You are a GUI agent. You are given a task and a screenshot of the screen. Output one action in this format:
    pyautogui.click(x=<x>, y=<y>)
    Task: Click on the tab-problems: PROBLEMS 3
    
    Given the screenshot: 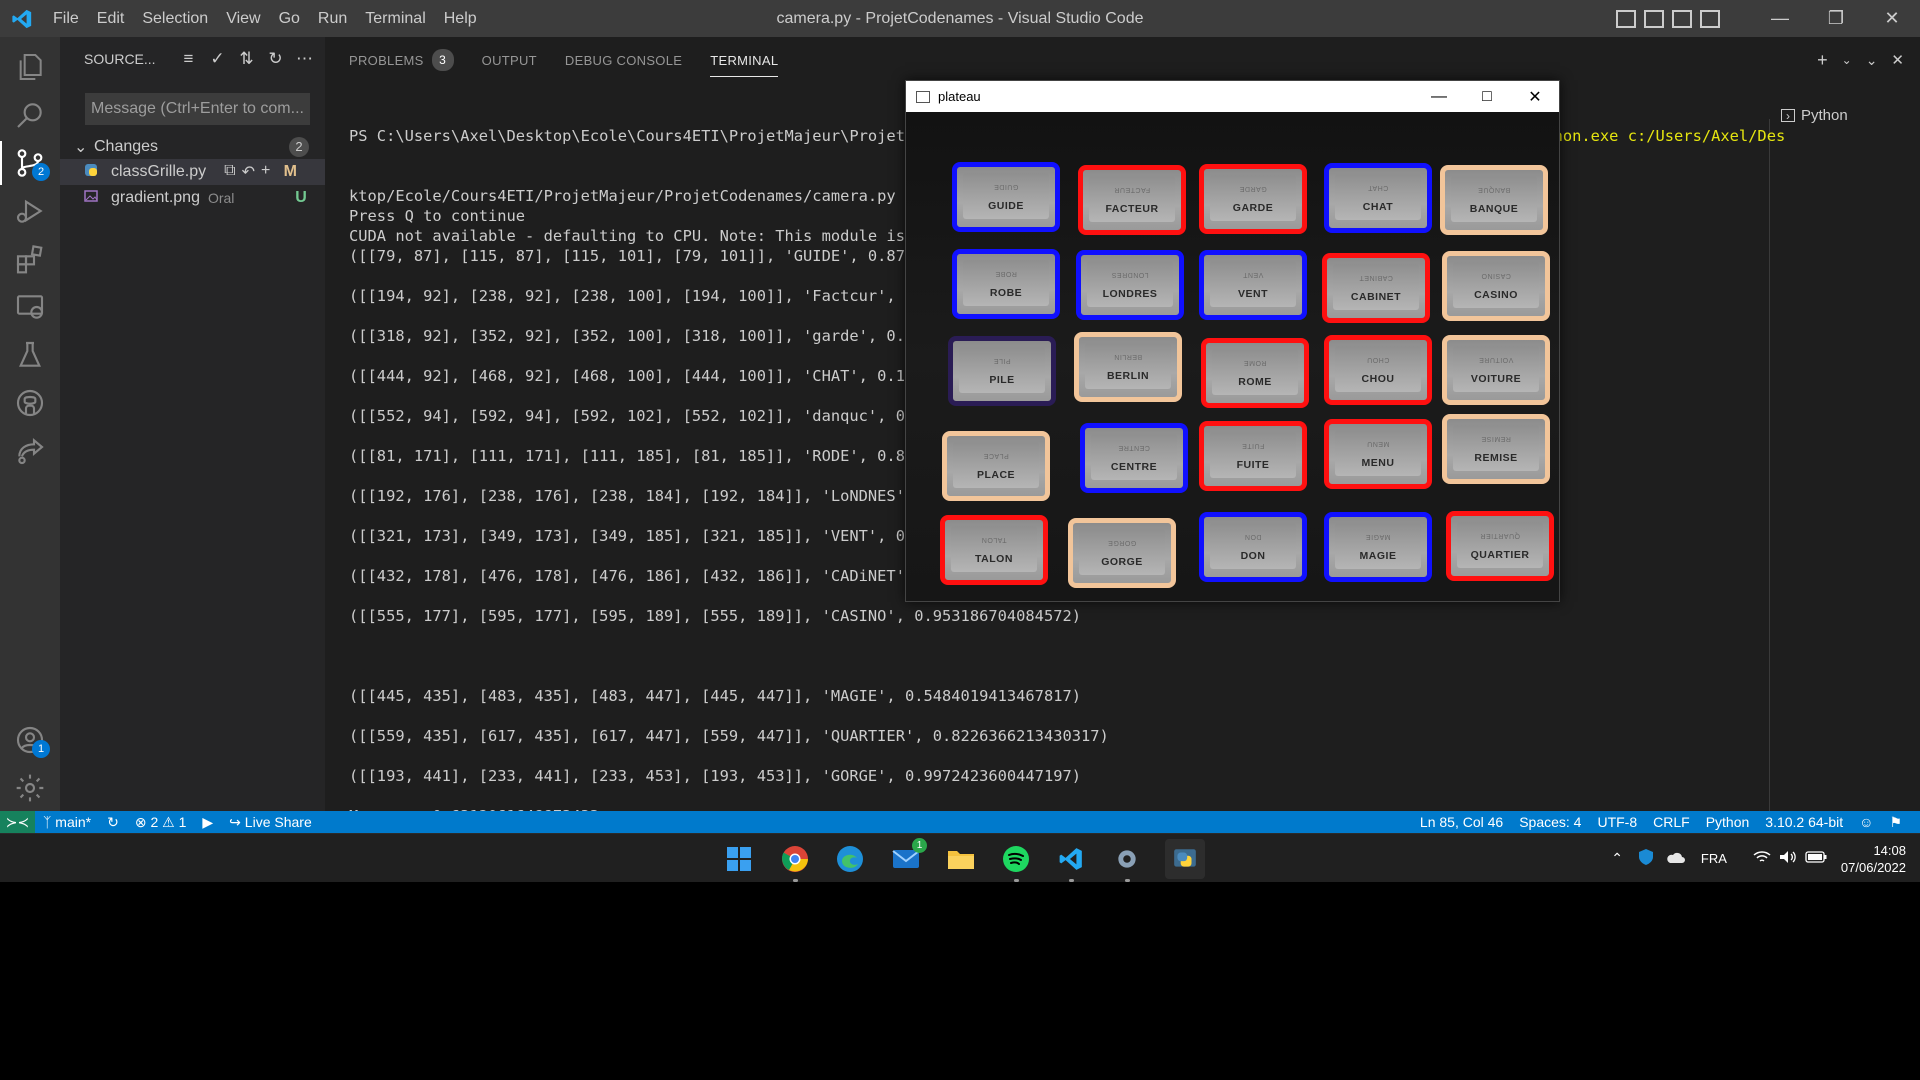 What is the action you would take?
    pyautogui.click(x=401, y=60)
    